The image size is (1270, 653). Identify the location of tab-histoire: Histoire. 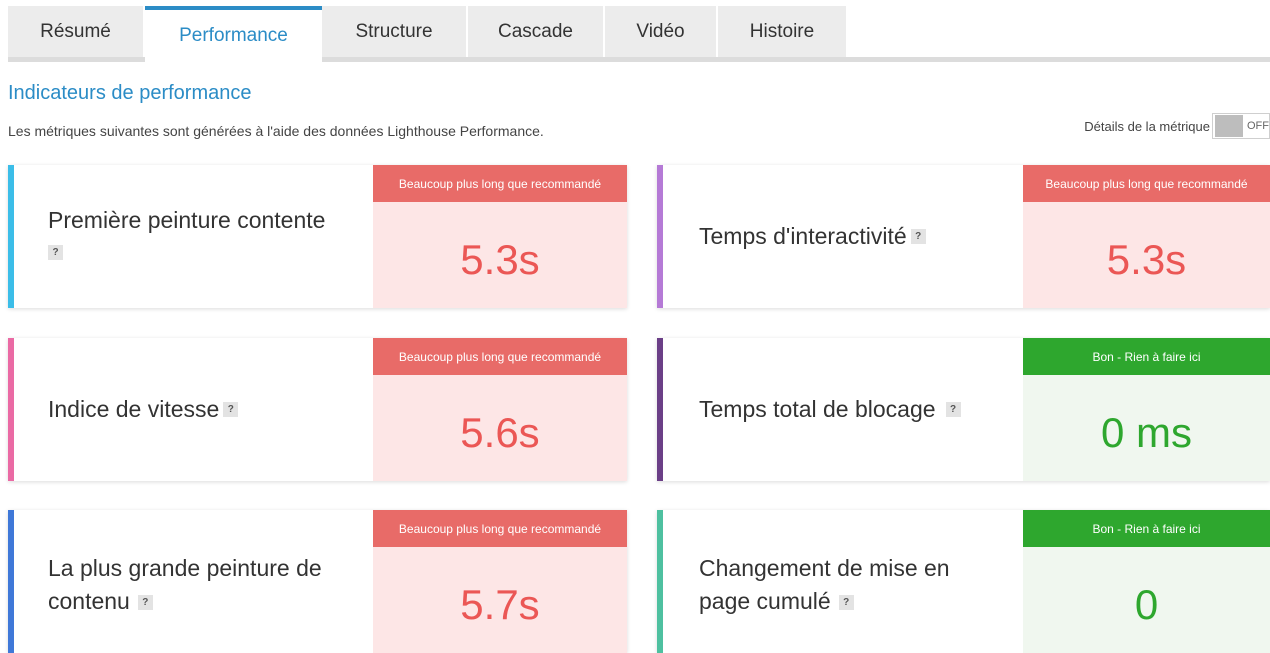
(782, 31).